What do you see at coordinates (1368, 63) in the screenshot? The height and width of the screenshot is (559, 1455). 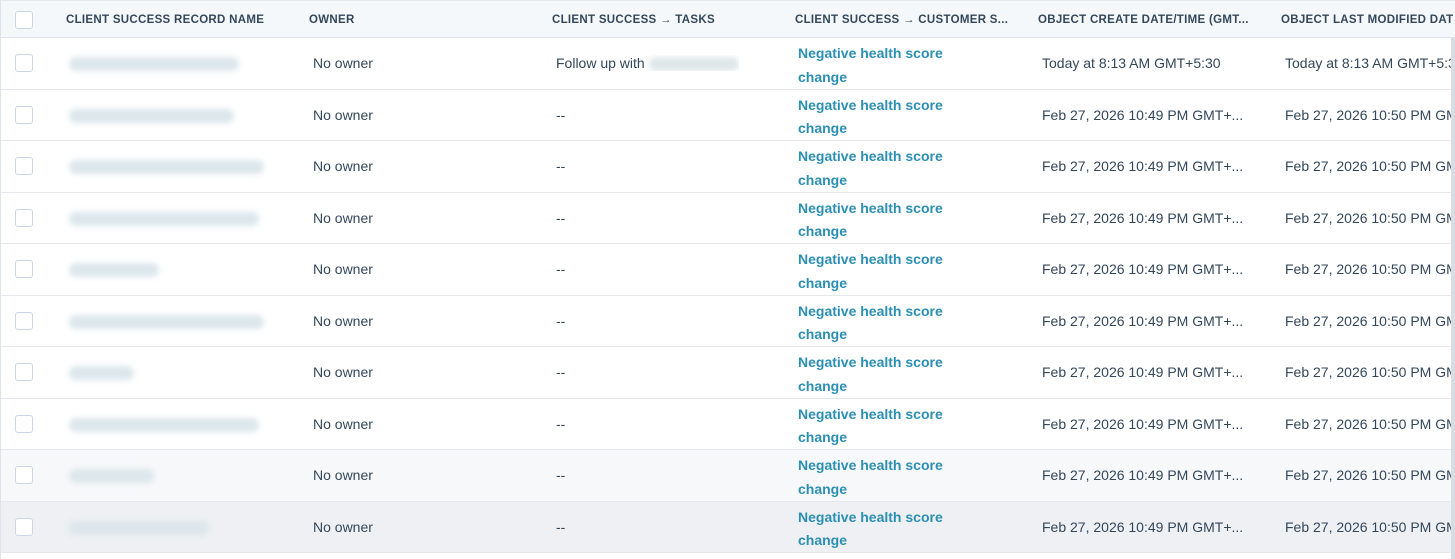 I see `last-modified-cell: Today at 8:13 AM GMT+5:3` at bounding box center [1368, 63].